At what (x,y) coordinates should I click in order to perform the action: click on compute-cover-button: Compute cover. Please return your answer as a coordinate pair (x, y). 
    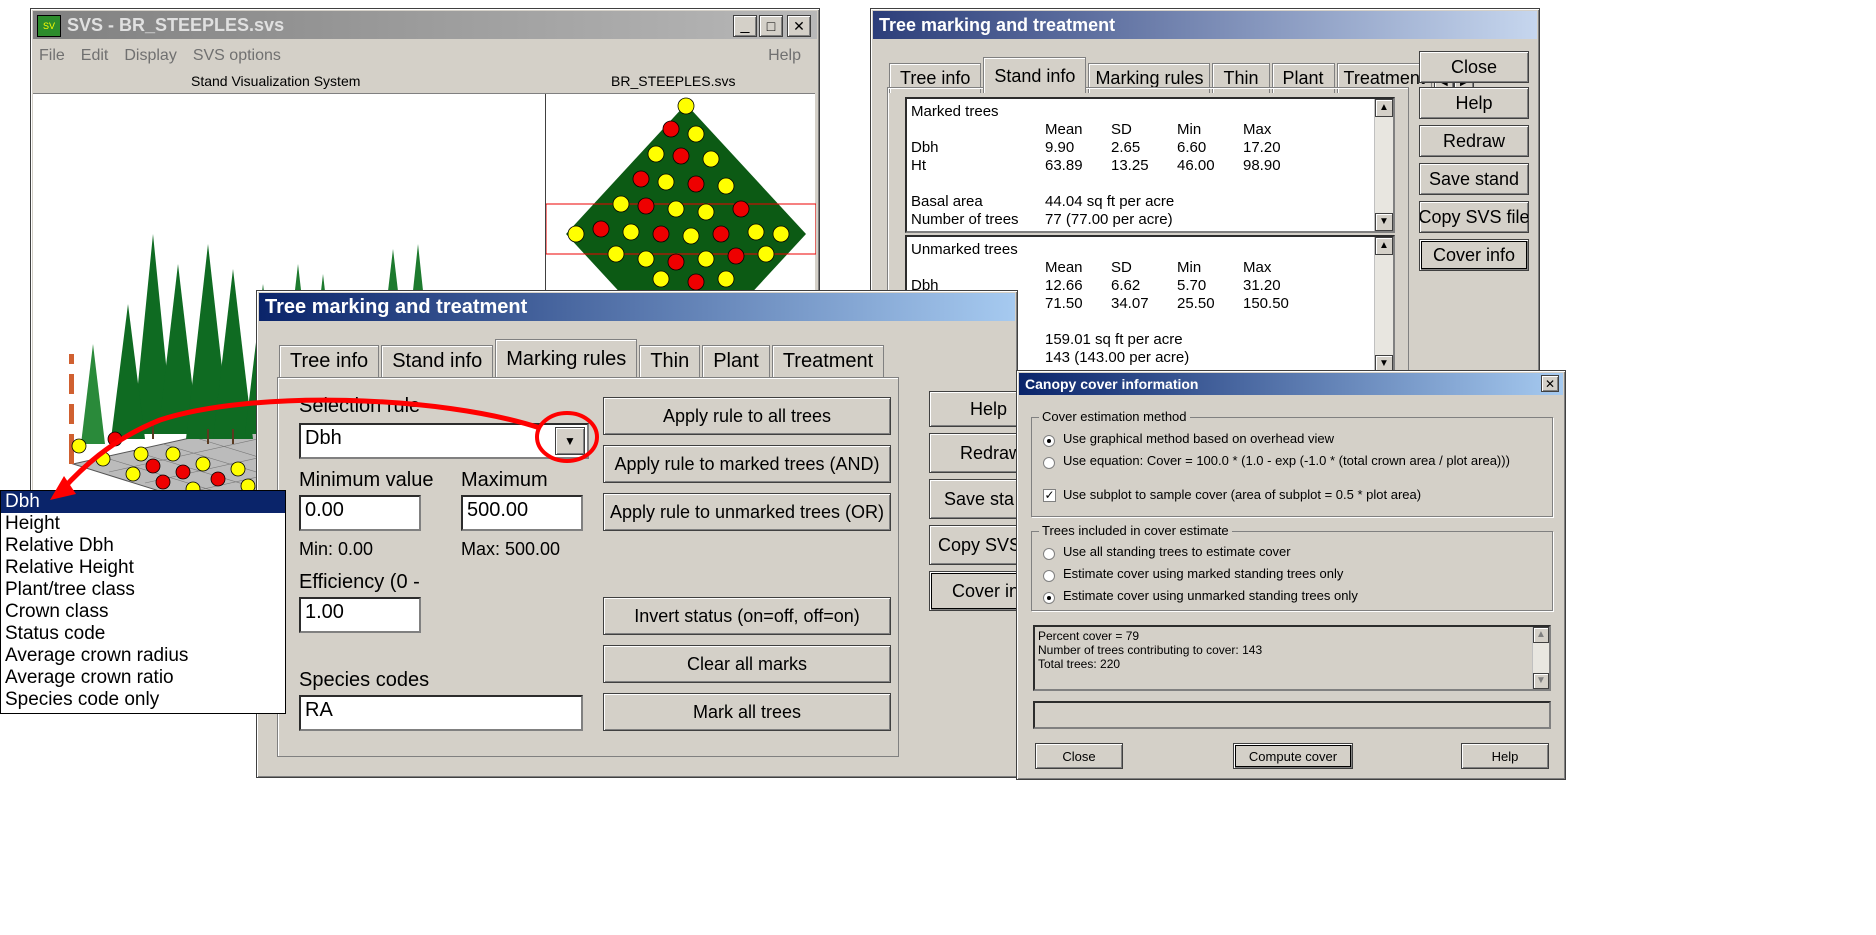
    Looking at the image, I should click on (1293, 756).